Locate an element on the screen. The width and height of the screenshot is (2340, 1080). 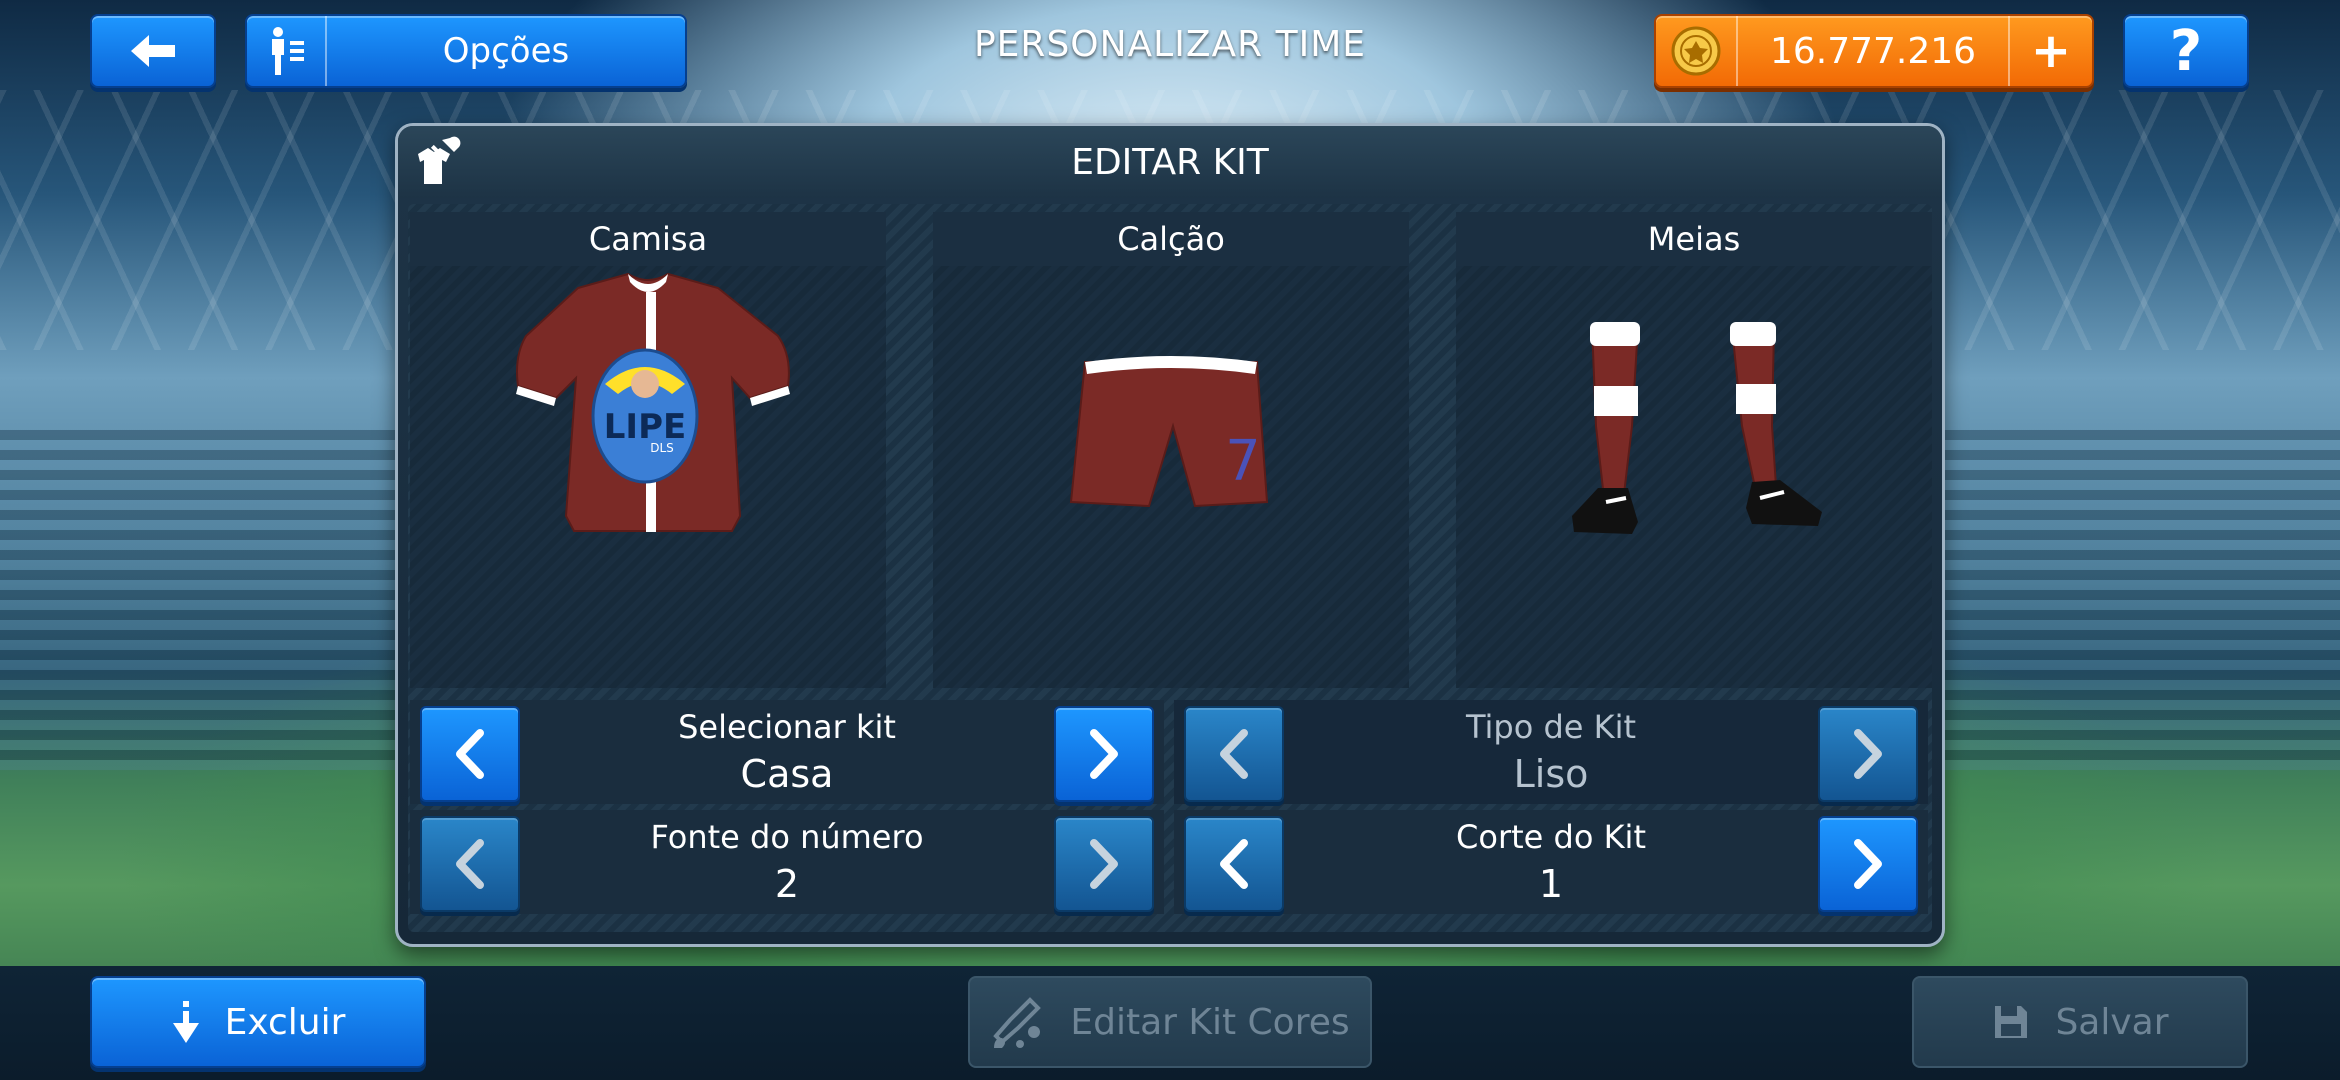
kit-cut-prev-button is located at coordinates (1234, 864).